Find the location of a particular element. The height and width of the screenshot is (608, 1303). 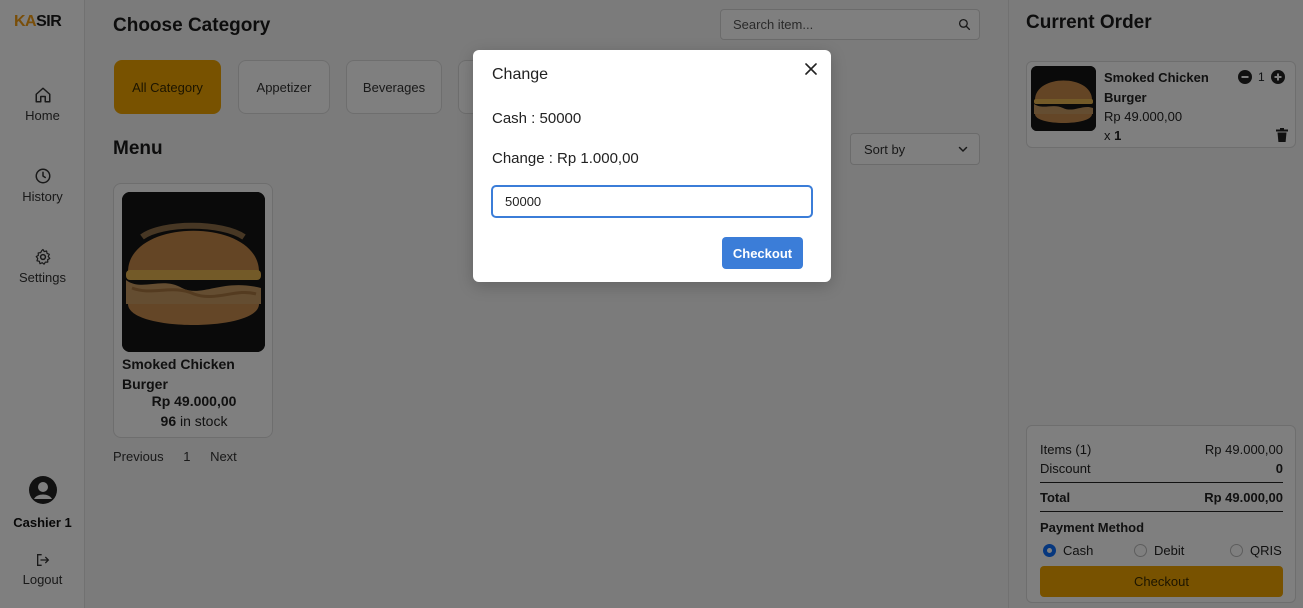

cash-amount: Cash : 50000 is located at coordinates (537, 118).